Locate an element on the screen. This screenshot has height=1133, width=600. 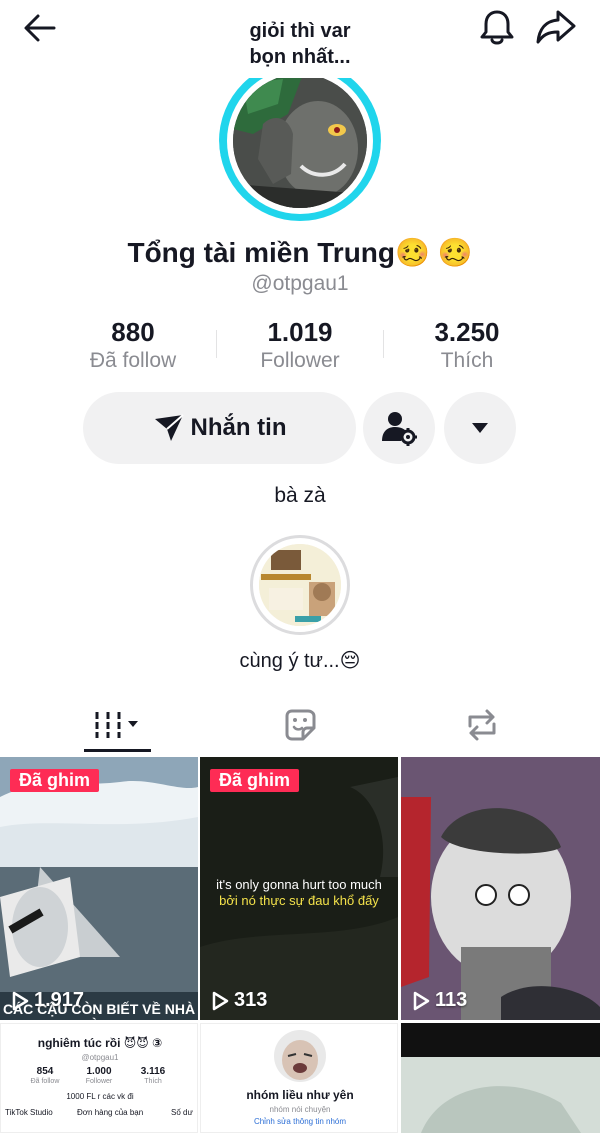
thumb-link: Số dư is located at coordinates (182, 1112).